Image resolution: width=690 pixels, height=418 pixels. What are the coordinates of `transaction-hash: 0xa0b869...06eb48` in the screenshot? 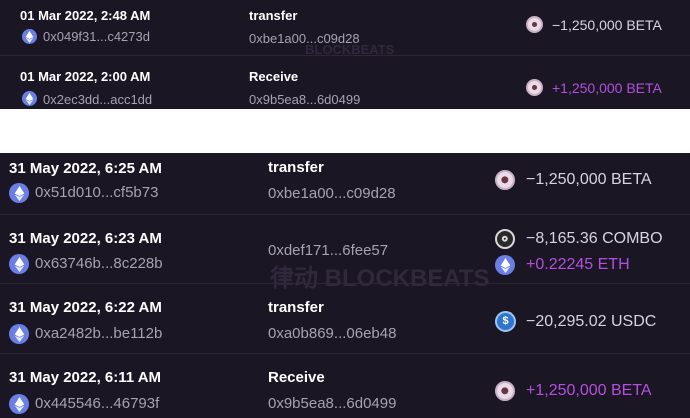 It's located at (332, 333).